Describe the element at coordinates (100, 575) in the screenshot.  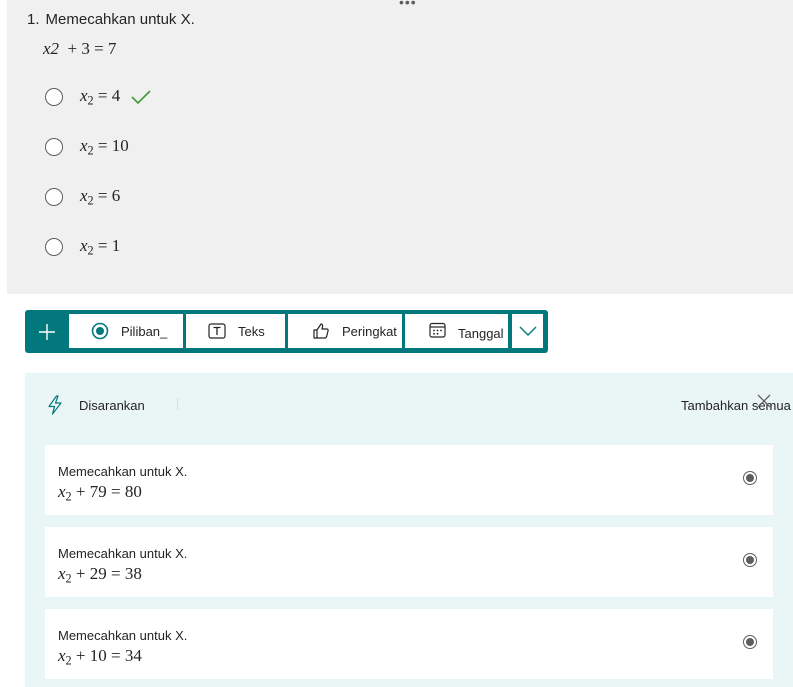
I see `suggestion-equation: x2 + 29 = 38` at that location.